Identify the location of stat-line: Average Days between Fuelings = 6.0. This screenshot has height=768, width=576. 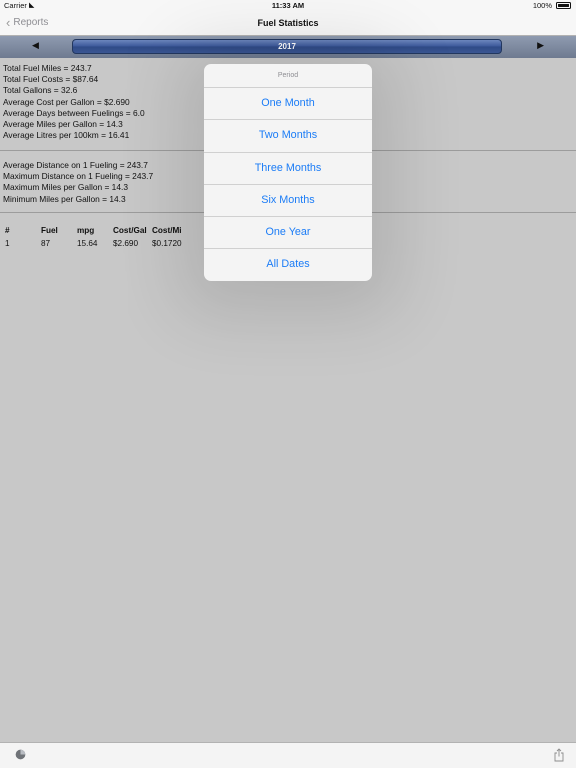
(74, 112).